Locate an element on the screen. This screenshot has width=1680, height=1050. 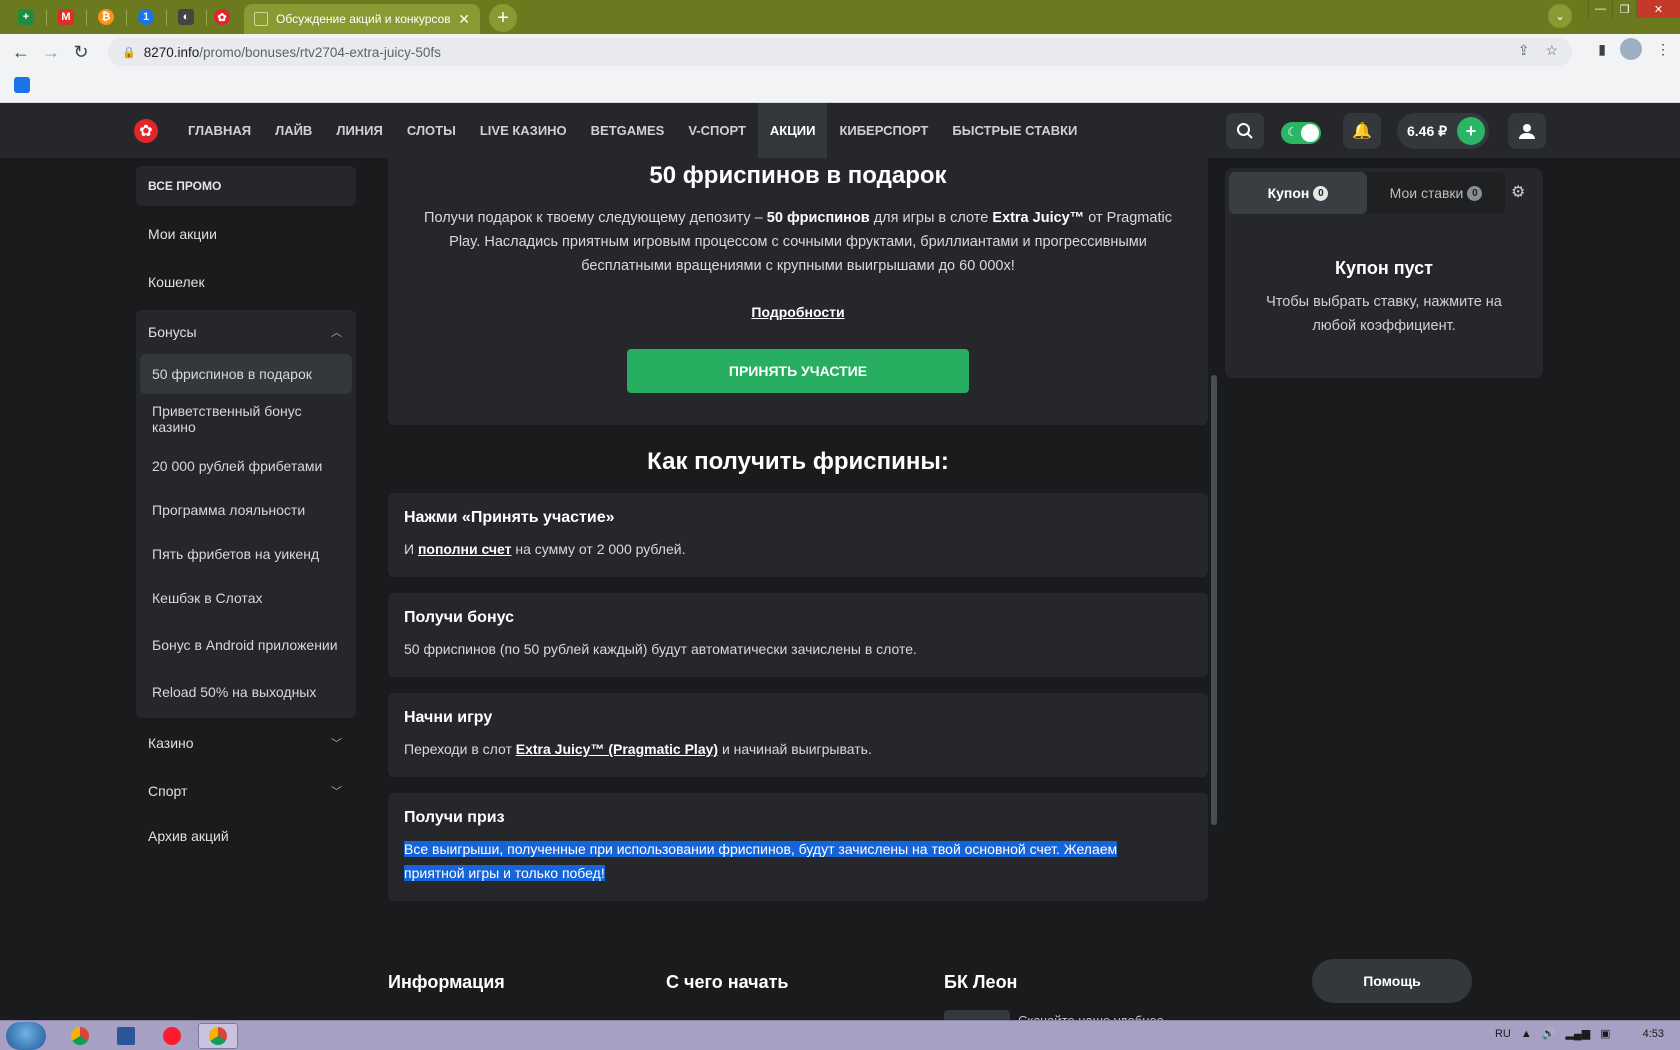
tab-leon: ✿ is located at coordinates (222, 17).